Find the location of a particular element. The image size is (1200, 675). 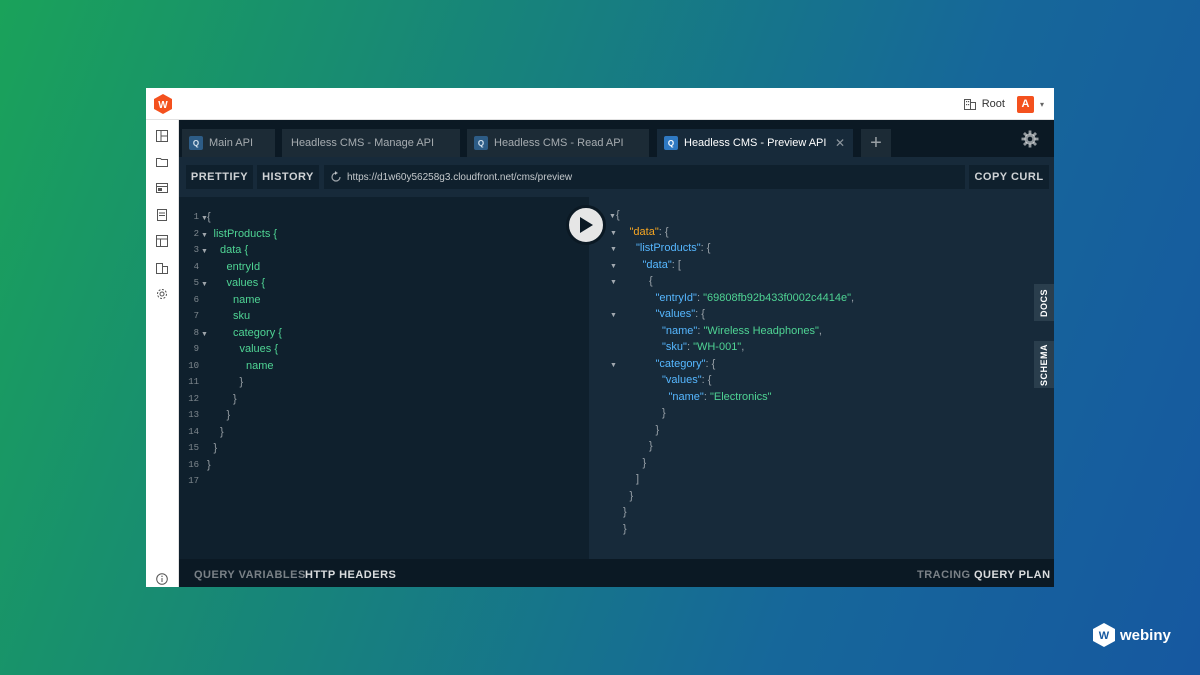

result-line: "entryId": "69808fb92b433f0002c4414e", is located at coordinates (755, 297).